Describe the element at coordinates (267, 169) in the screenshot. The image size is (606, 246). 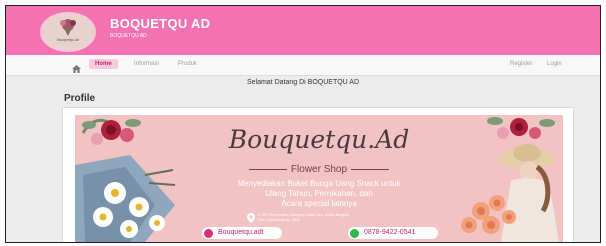
I see `divider-left` at that location.